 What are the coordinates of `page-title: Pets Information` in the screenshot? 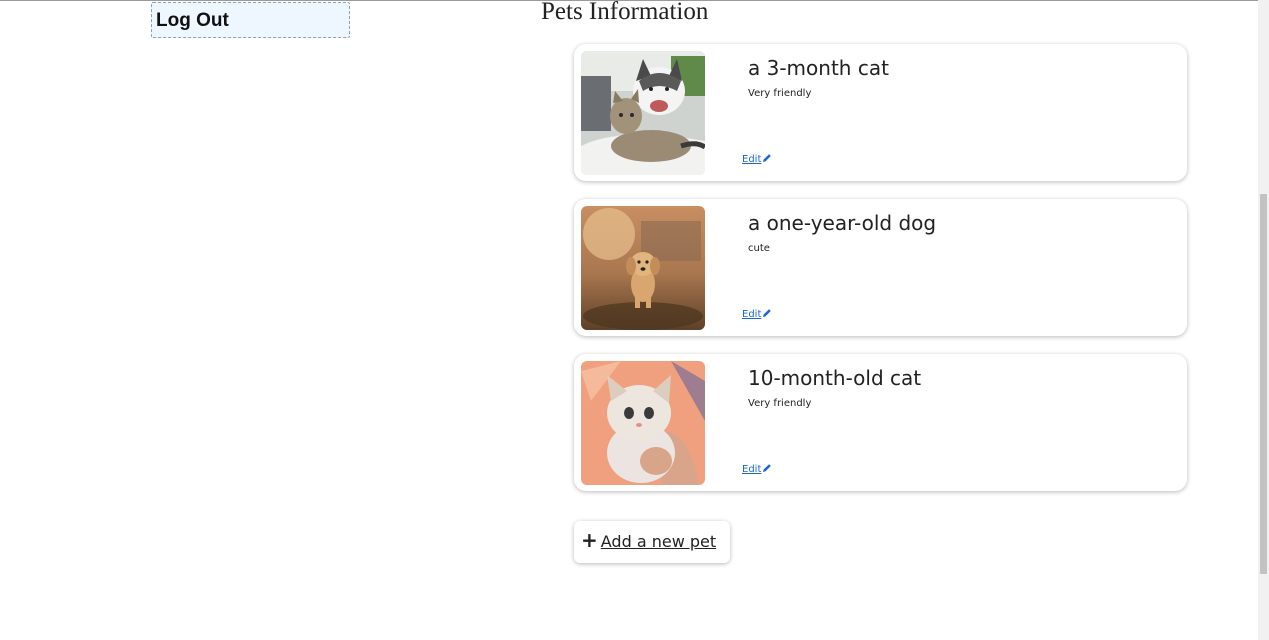 It's located at (625, 12).